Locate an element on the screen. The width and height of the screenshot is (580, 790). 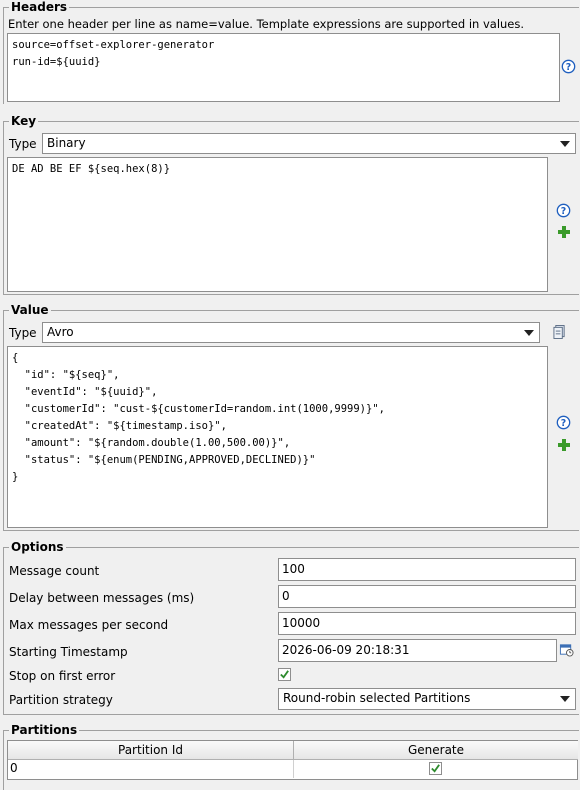
partitions-title: Partitions is located at coordinates (44, 730).